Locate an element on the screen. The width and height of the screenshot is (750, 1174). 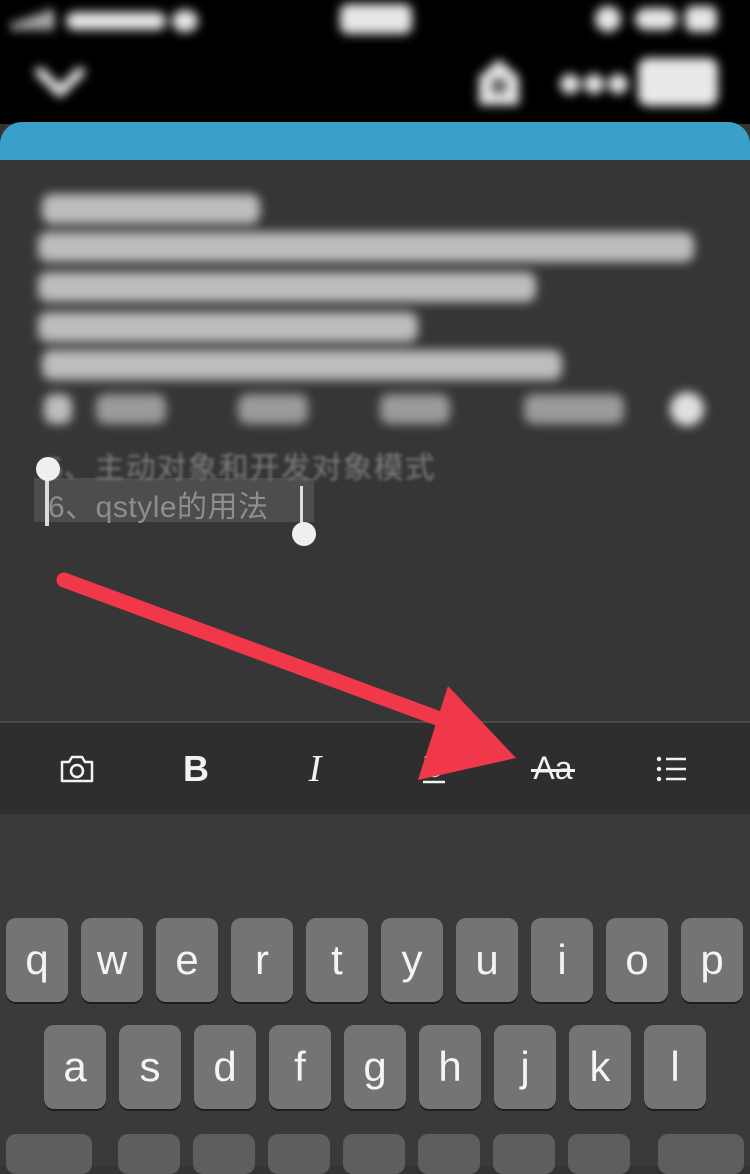
key-e: e is located at coordinates (187, 960).